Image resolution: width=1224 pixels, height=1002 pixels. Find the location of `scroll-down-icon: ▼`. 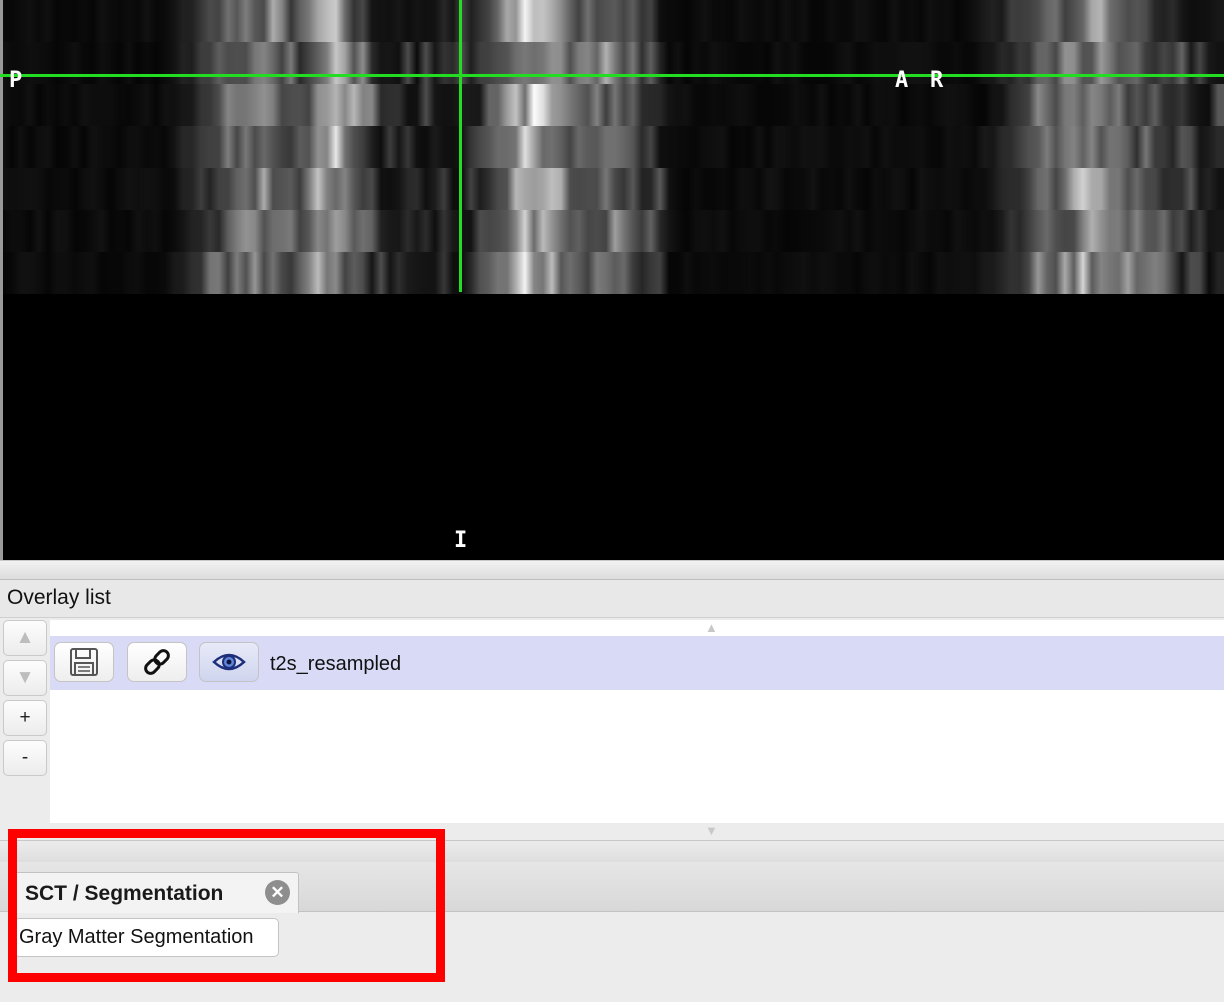

scroll-down-icon: ▼ is located at coordinates (711, 830).